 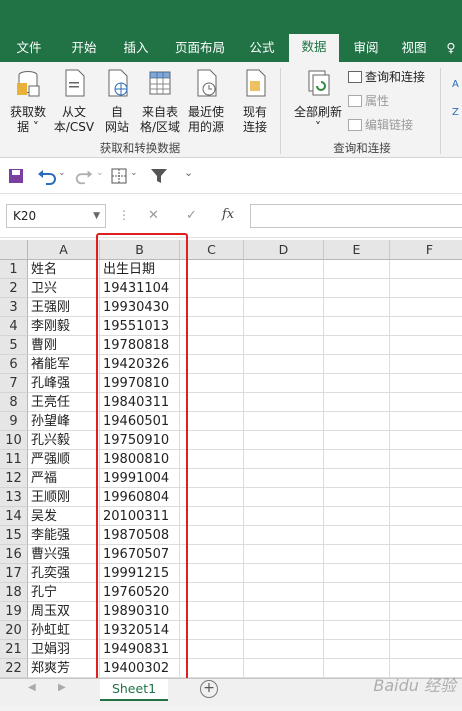 I want to click on scroll-left-icon: ◀, so click(x=32, y=687).